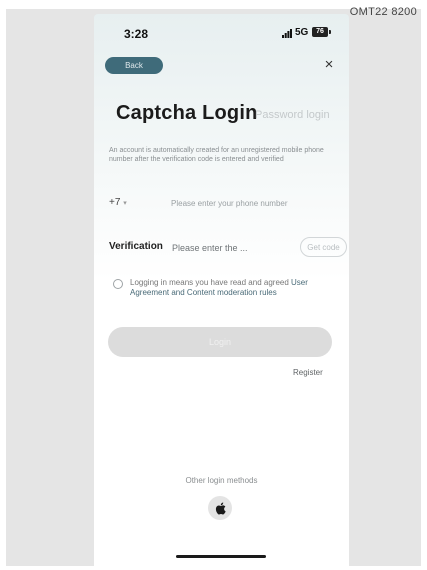  I want to click on chevron-down-icon: ▾, so click(125, 203).